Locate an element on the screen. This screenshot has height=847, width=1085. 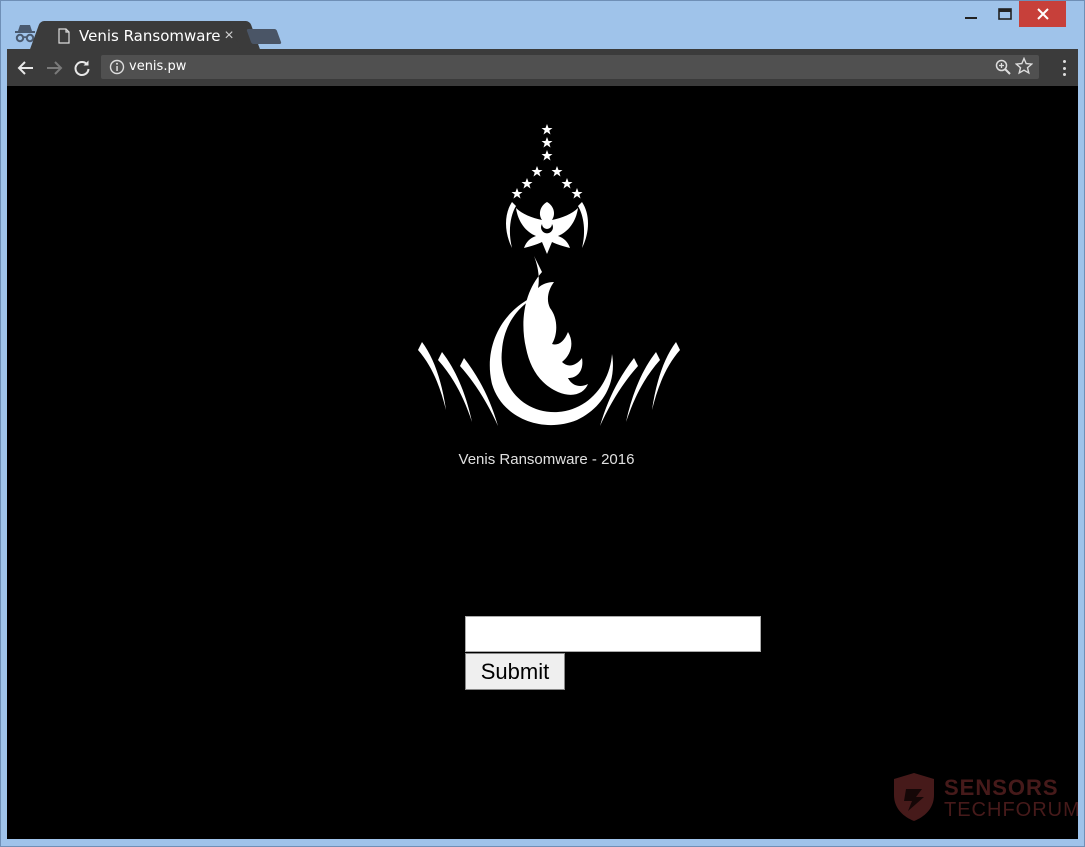
tab-title: Venis Ransomware is located at coordinates (150, 35).